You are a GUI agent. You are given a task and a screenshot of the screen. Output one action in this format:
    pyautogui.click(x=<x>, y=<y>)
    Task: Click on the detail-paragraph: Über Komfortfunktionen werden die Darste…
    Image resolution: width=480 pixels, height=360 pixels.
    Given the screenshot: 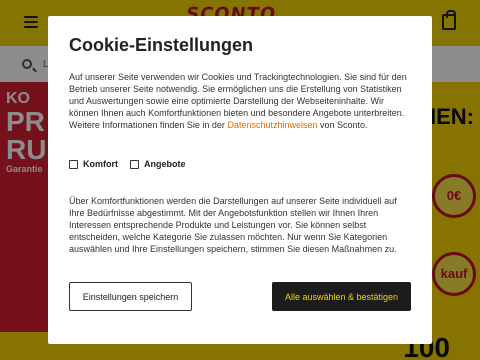 What is the action you would take?
    pyautogui.click(x=233, y=225)
    